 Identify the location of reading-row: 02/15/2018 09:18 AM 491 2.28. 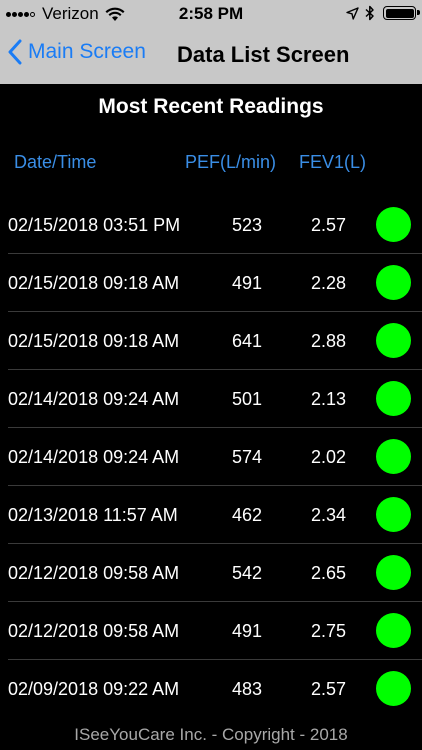
(211, 283).